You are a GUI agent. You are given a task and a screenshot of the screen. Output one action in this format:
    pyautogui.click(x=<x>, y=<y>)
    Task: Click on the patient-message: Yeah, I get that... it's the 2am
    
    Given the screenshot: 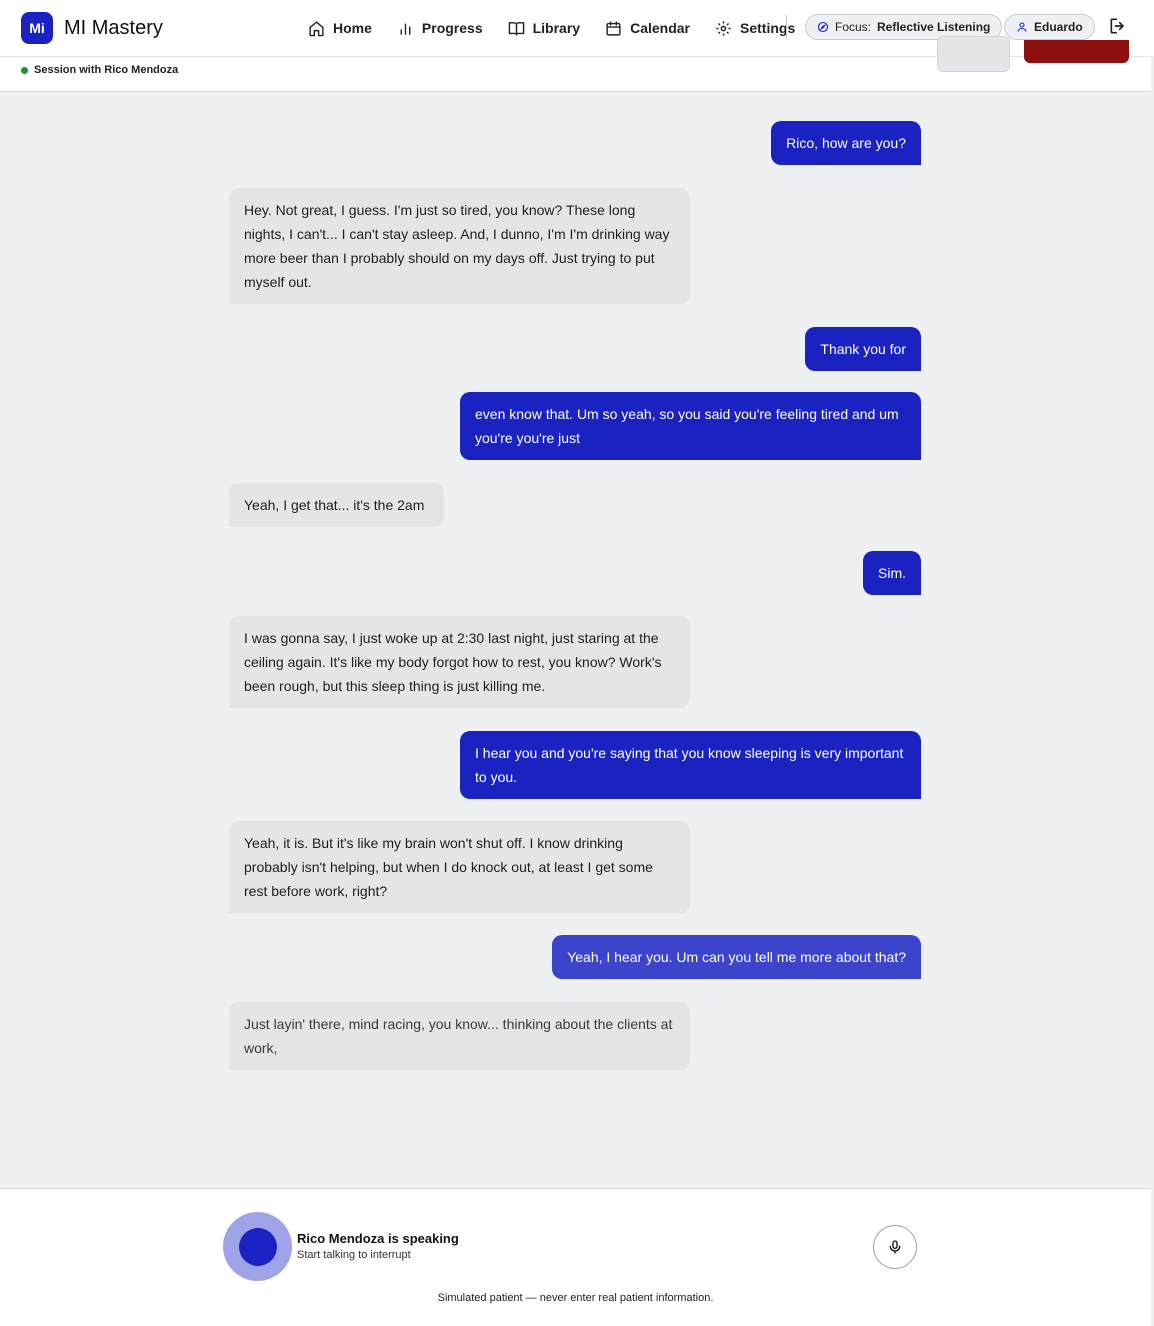 What is the action you would take?
    pyautogui.click(x=336, y=505)
    